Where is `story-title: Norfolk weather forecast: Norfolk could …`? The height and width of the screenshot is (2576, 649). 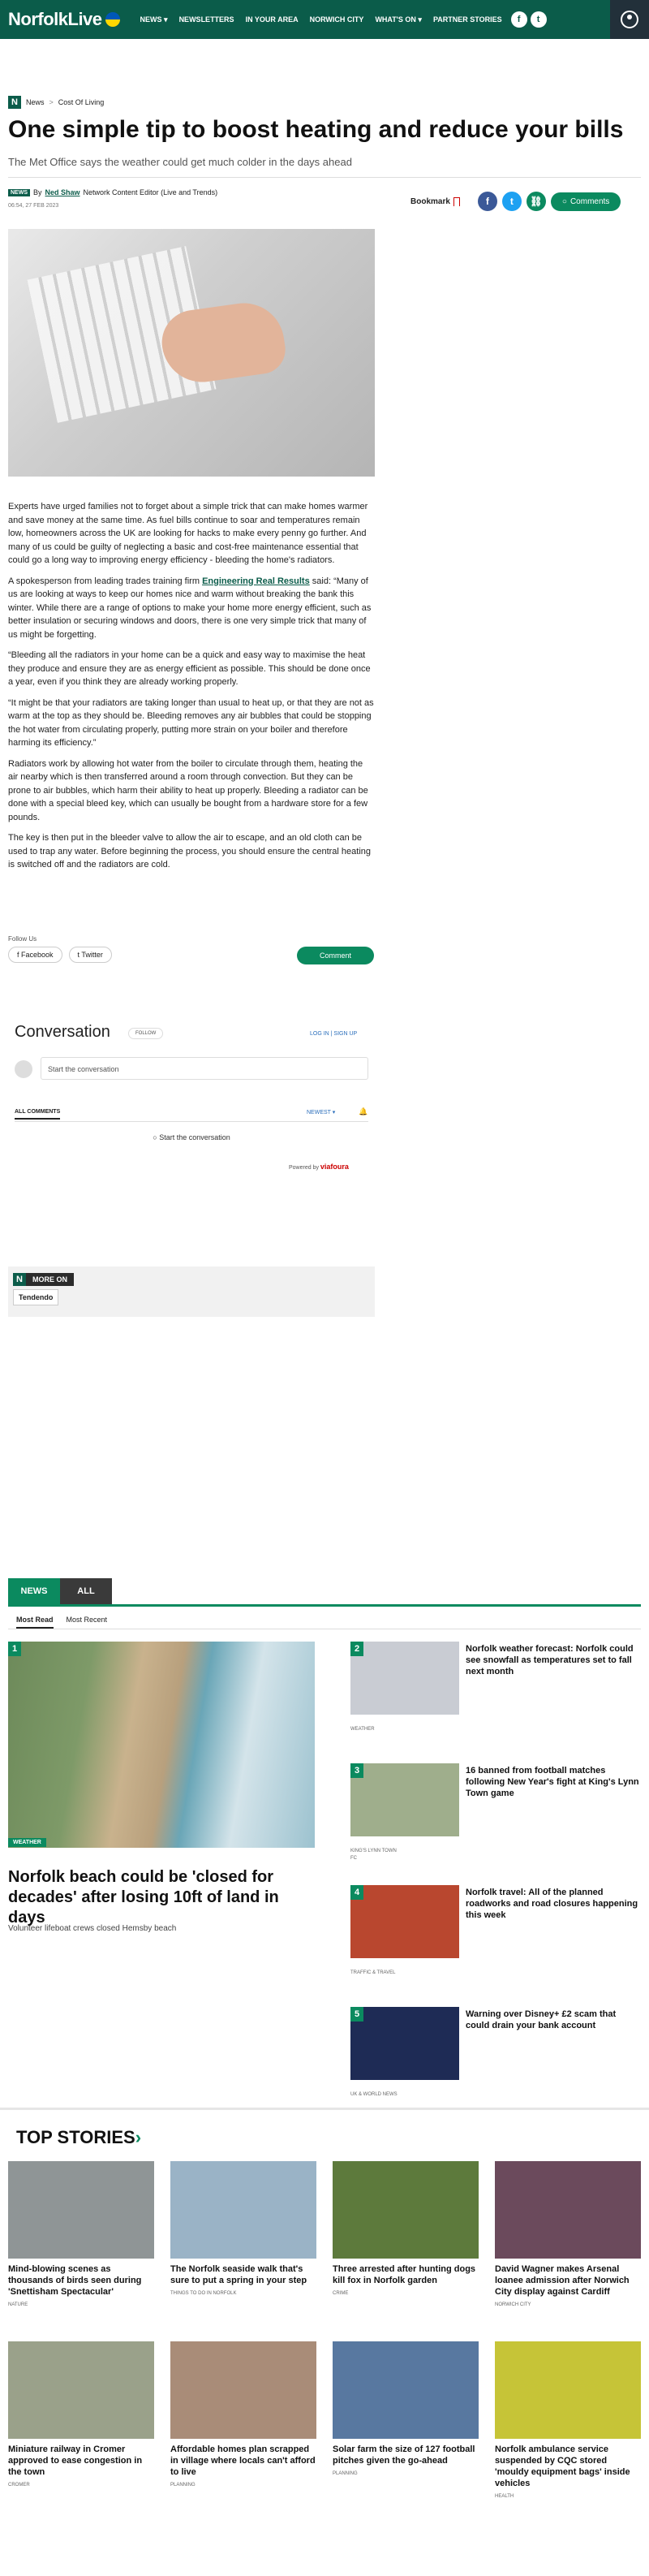 story-title: Norfolk weather forecast: Norfolk could … is located at coordinates (553, 1660).